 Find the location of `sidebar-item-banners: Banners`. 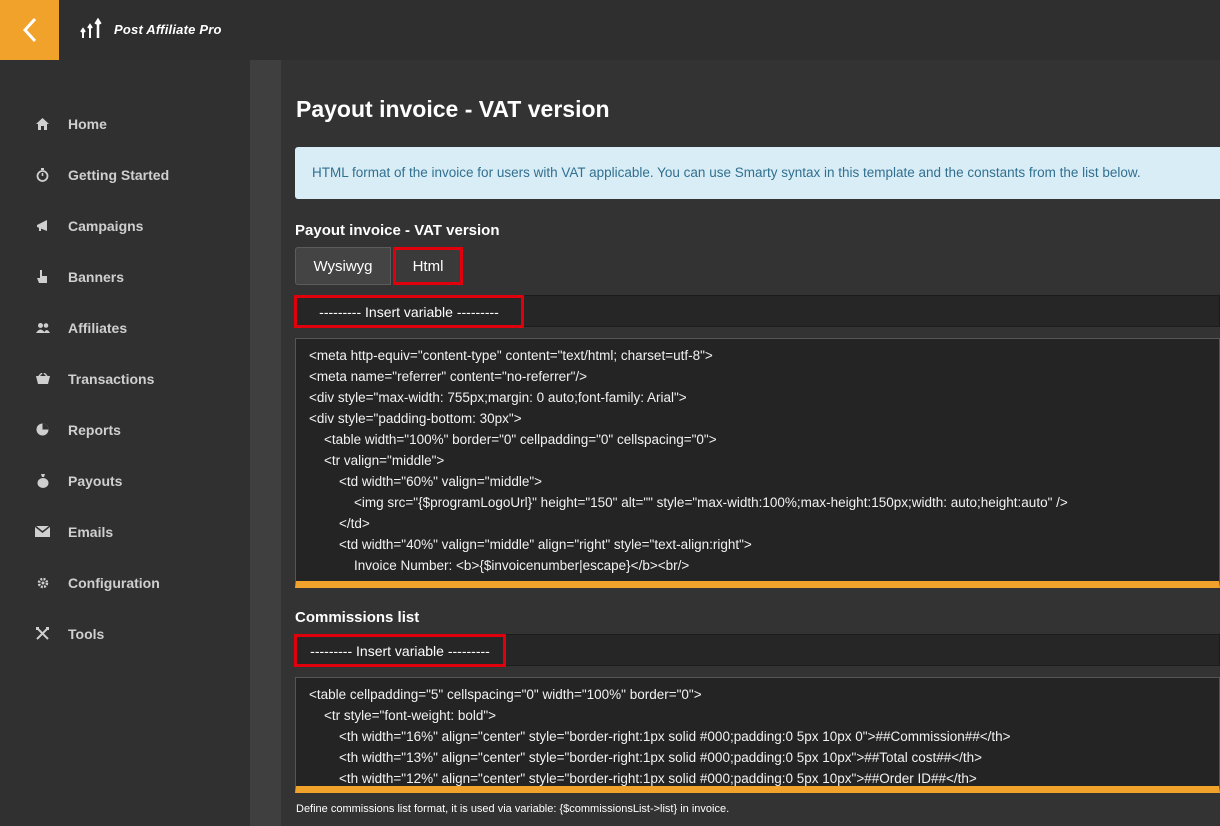

sidebar-item-banners: Banners is located at coordinates (125, 276).